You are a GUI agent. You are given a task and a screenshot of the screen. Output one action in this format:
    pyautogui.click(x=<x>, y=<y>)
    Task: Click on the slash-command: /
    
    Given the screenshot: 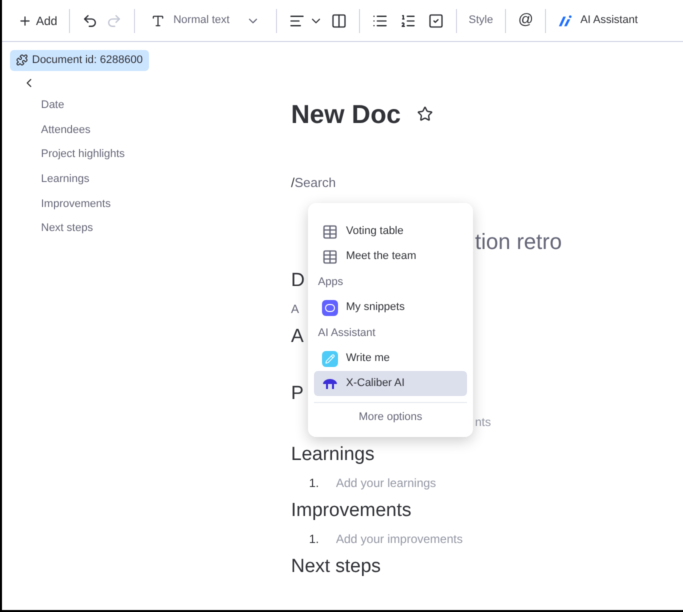 What is the action you would take?
    pyautogui.click(x=293, y=183)
    